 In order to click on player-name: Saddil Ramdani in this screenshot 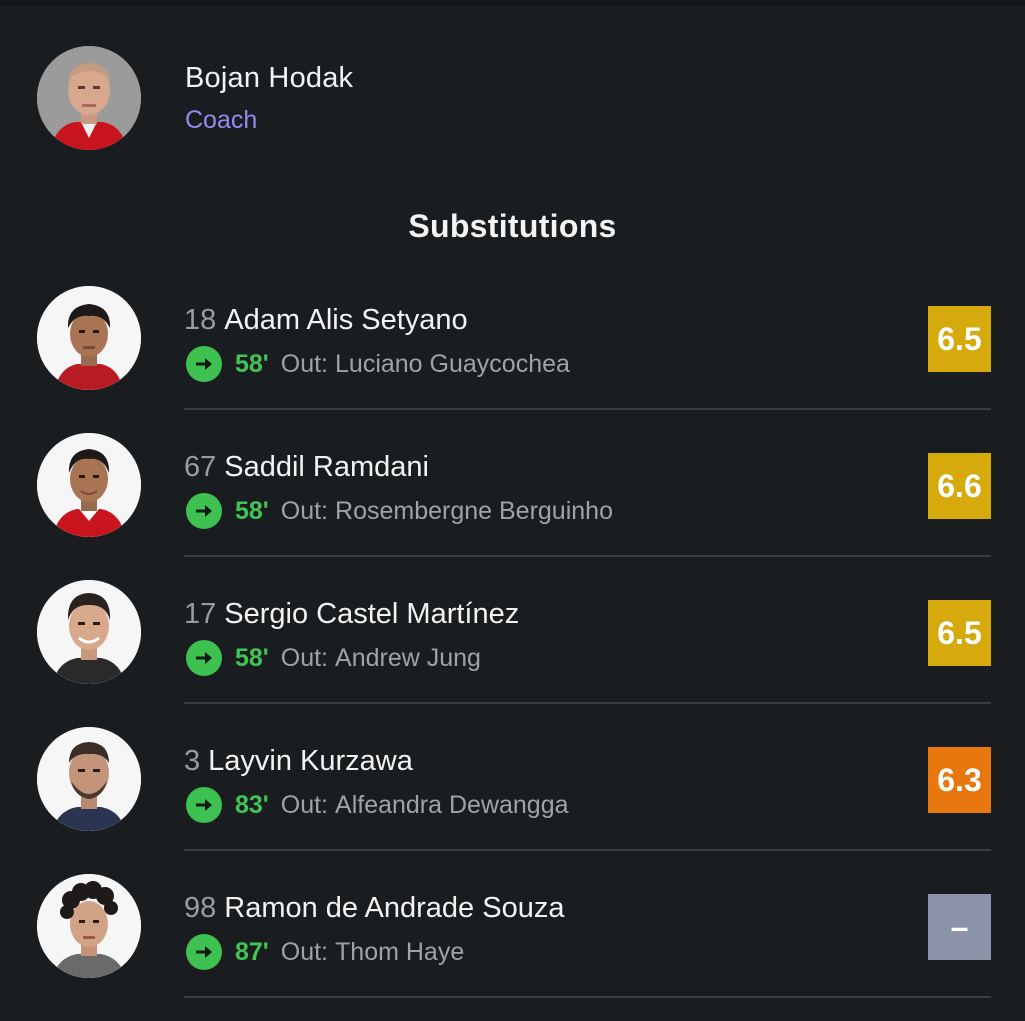, I will do `click(326, 467)`.